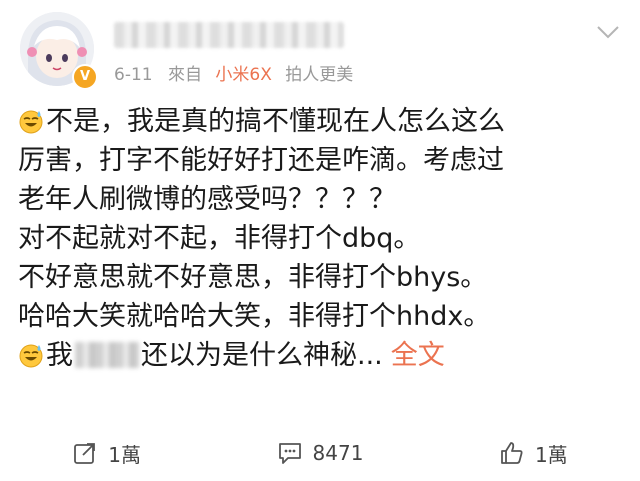 The width and height of the screenshot is (640, 481). What do you see at coordinates (261, 160) in the screenshot?
I see `post-text-line-2: 厉害，打字不能好好打还是咋滴。考虑过` at bounding box center [261, 160].